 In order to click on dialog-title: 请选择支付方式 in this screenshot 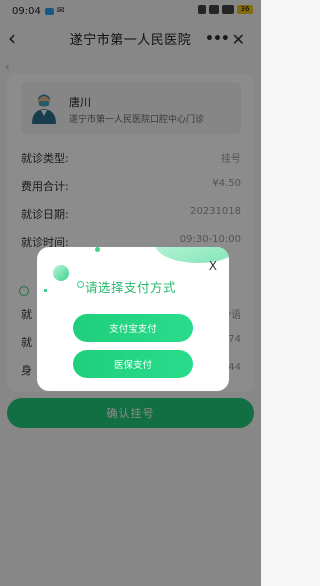, I will do `click(131, 287)`.